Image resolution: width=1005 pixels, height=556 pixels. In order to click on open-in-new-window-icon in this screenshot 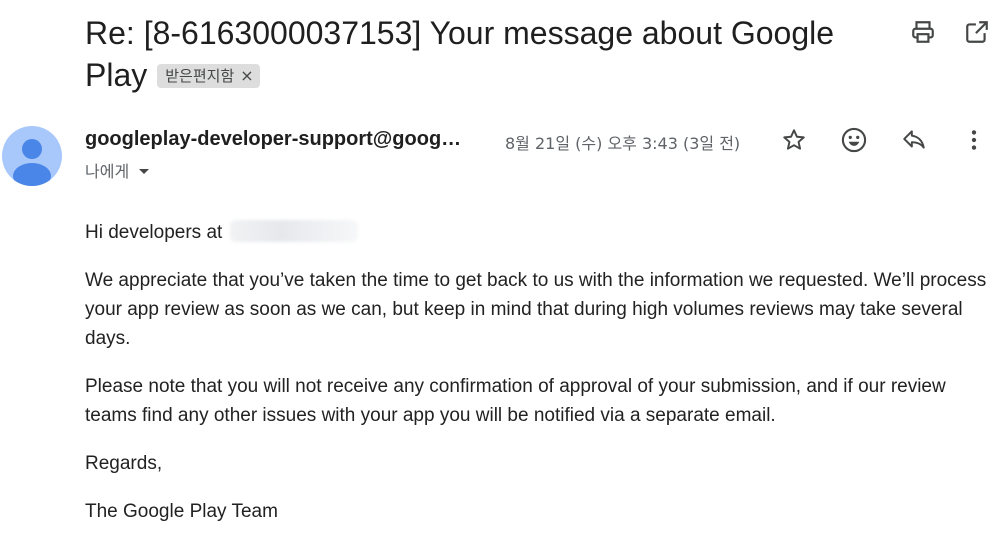, I will do `click(977, 32)`.